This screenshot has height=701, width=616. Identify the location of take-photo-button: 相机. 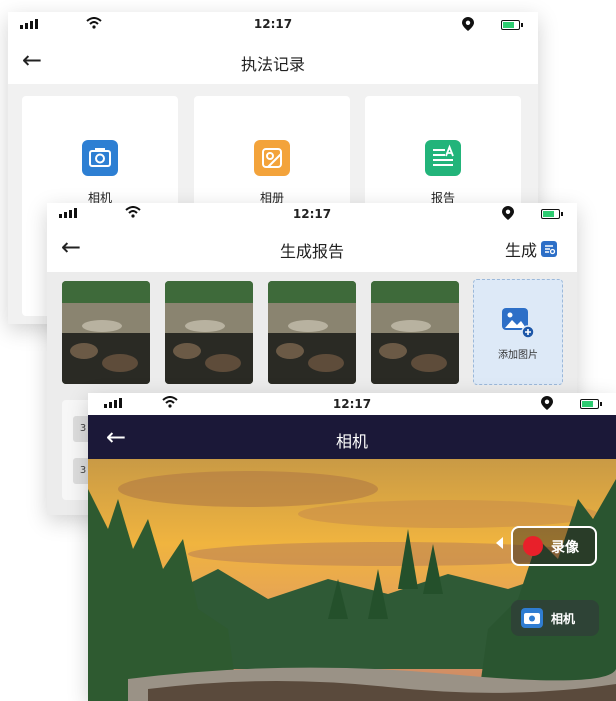
(555, 618).